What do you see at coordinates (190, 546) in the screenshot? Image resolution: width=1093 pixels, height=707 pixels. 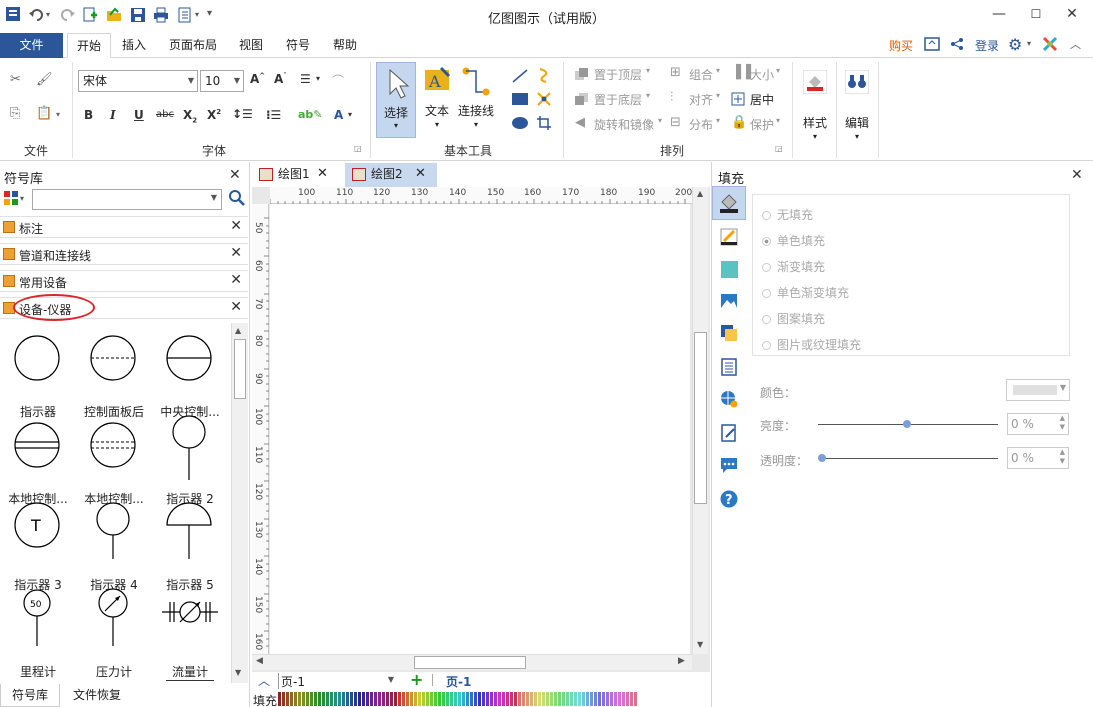 I see `symbol-indicator-5: 指示器 5` at bounding box center [190, 546].